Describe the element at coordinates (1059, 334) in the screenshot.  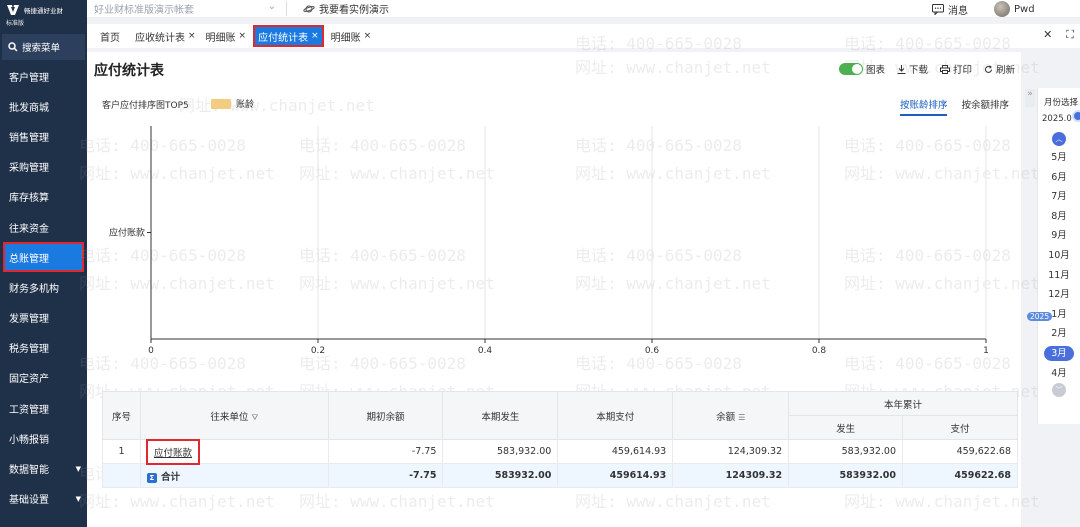
I see `month-item: 2月` at that location.